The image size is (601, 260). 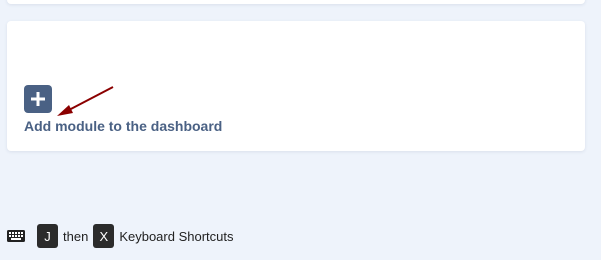 What do you see at coordinates (16, 236) in the screenshot?
I see `keyboard-icon` at bounding box center [16, 236].